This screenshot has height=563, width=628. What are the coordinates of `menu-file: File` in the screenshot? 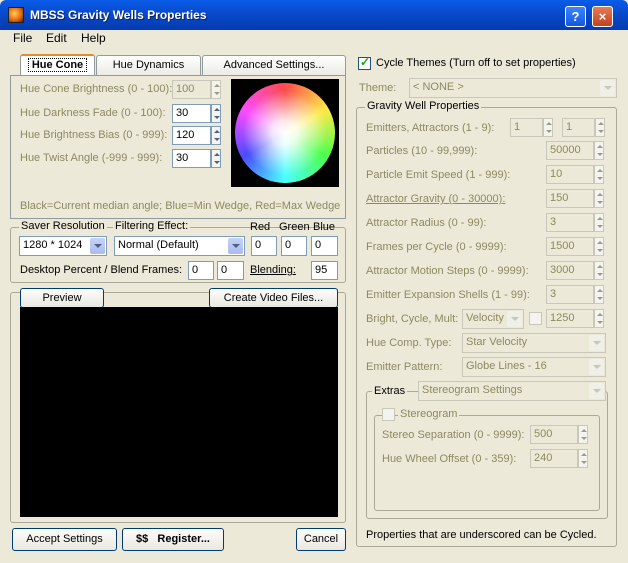 It's located at (22, 38).